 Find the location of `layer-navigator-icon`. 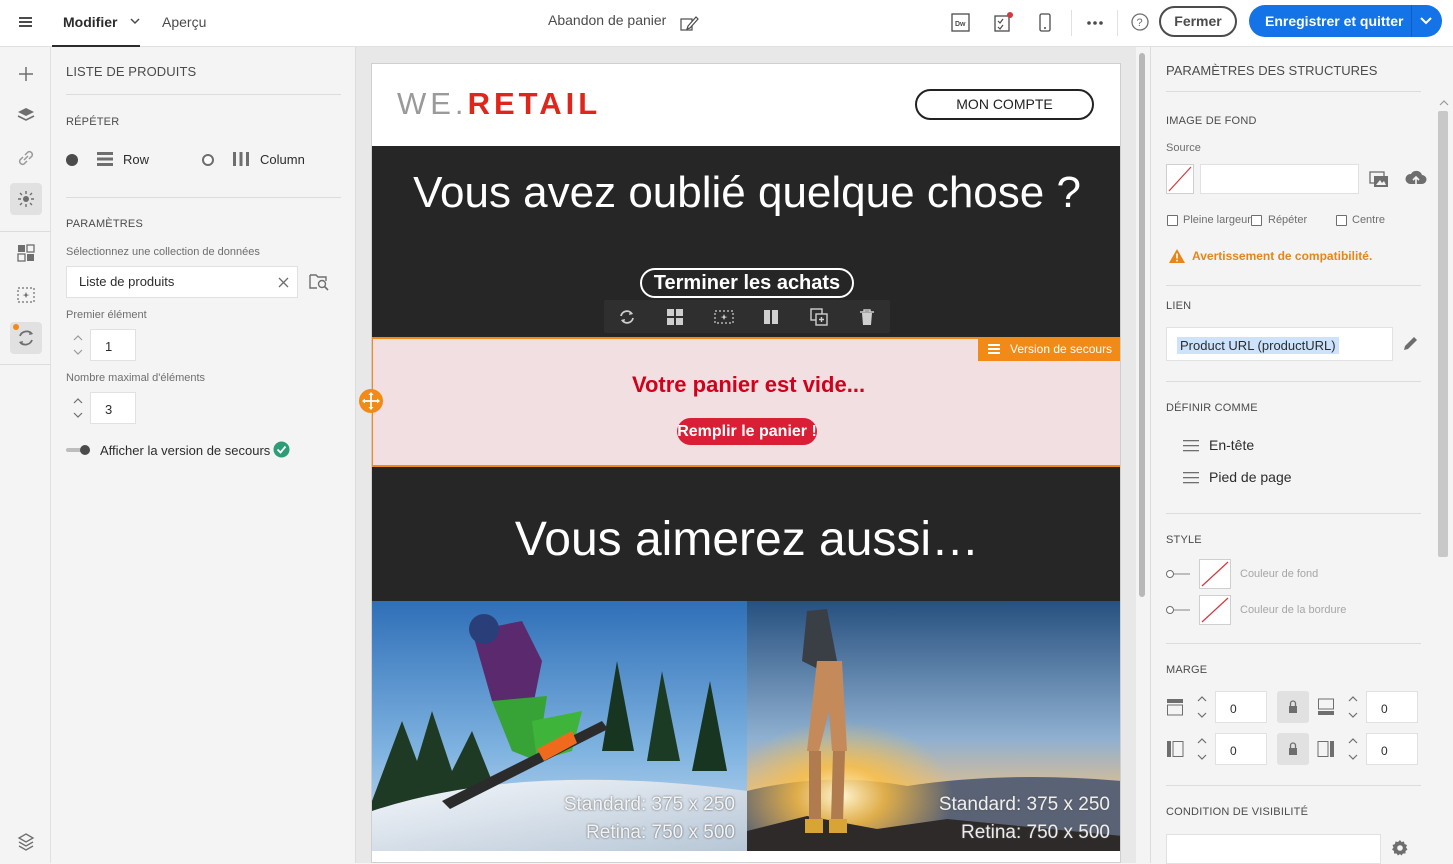

layer-navigator-icon is located at coordinates (26, 841).